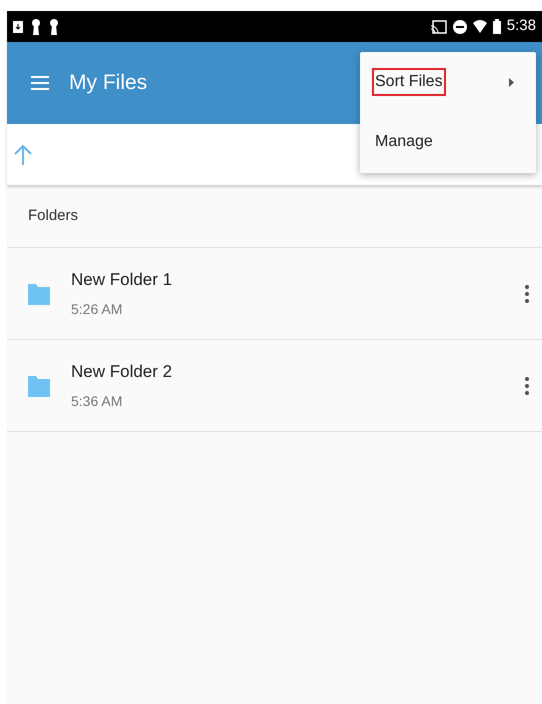 Image resolution: width=542 pixels, height=704 pixels. I want to click on folder-row: New Folder 2 5:36 AM, so click(274, 386).